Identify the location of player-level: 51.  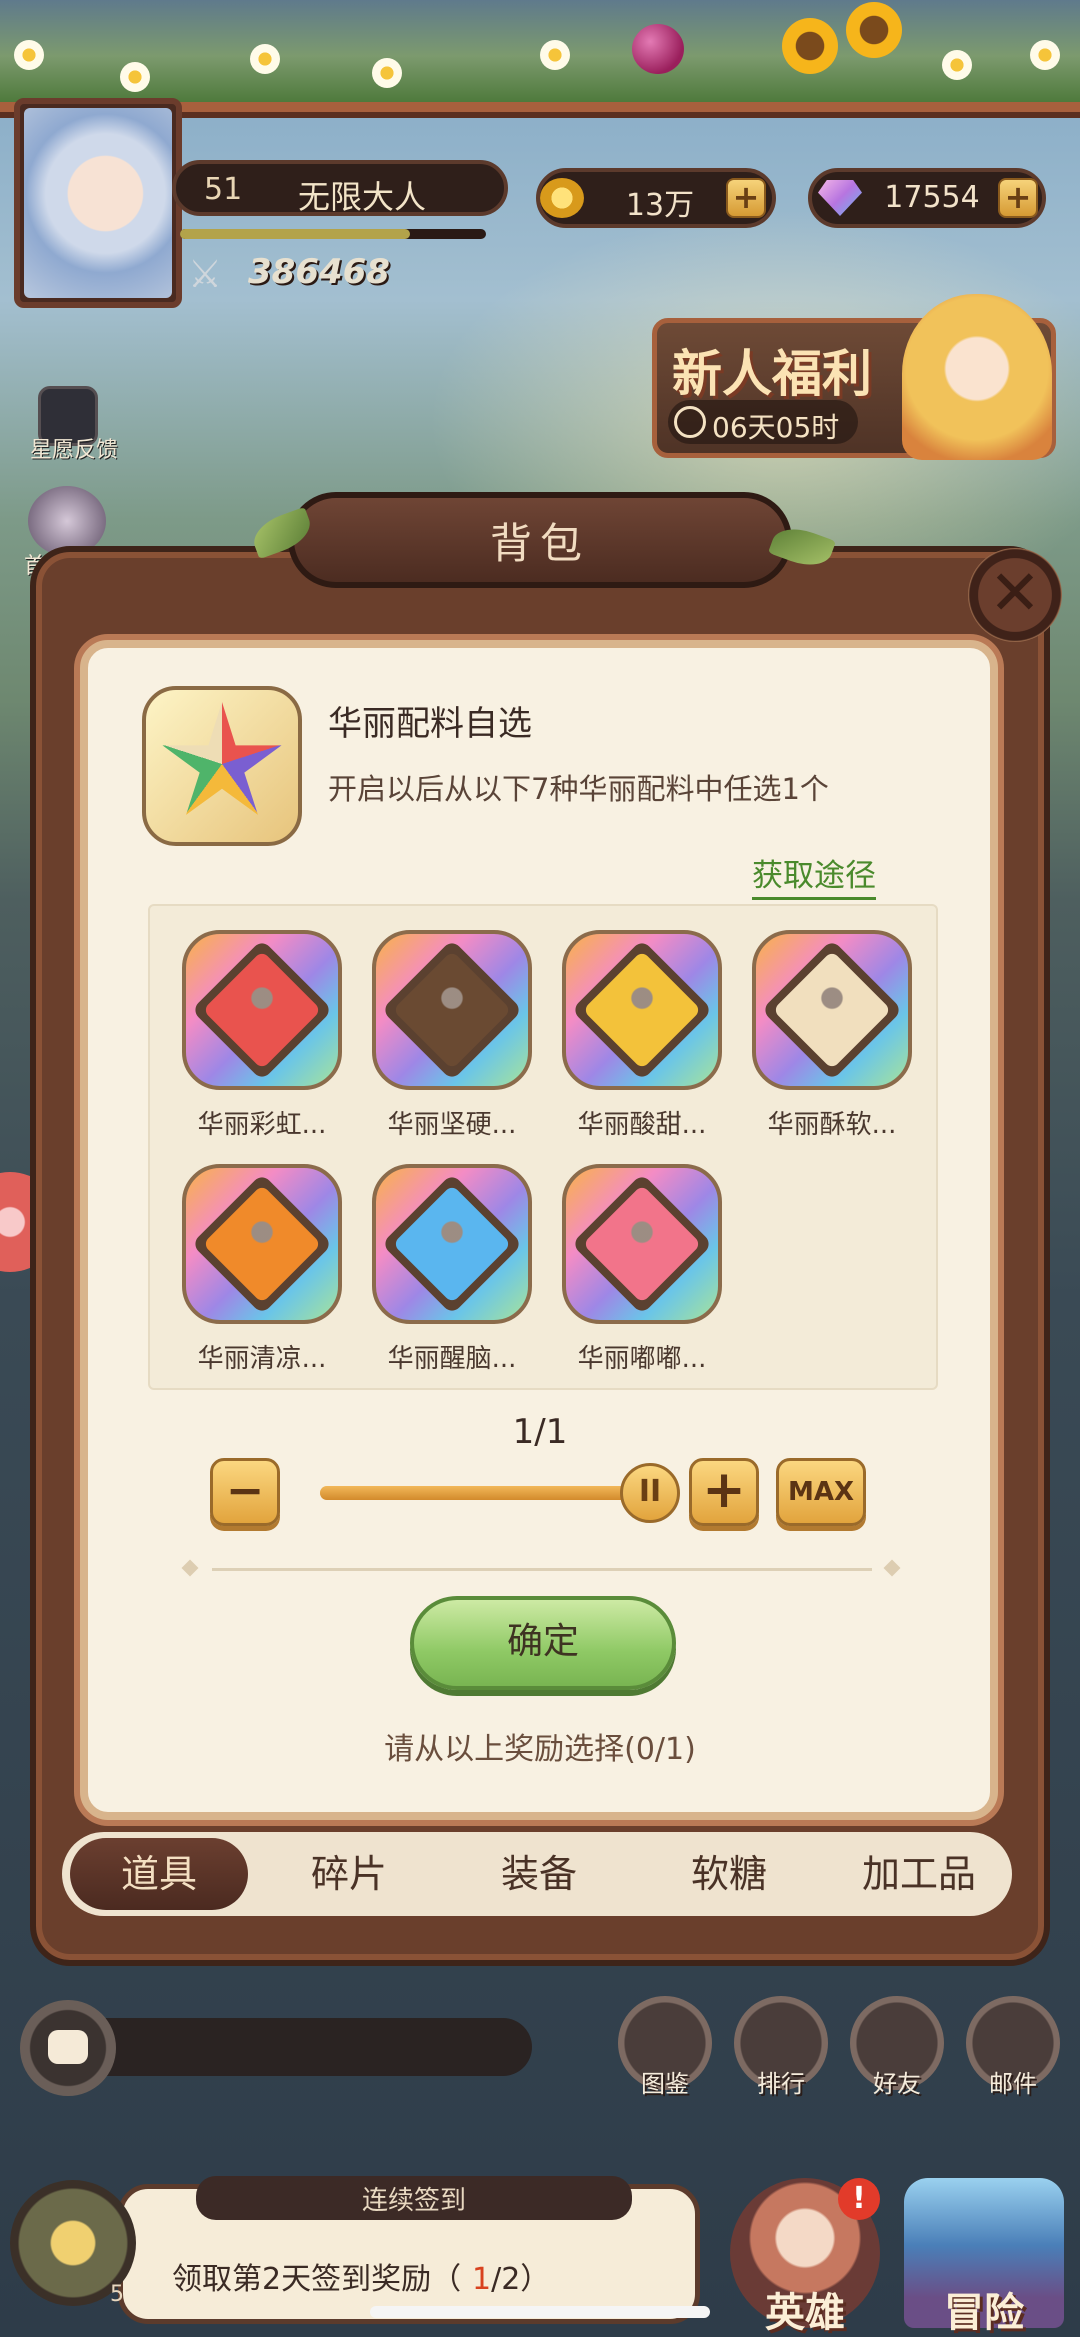
(223, 189).